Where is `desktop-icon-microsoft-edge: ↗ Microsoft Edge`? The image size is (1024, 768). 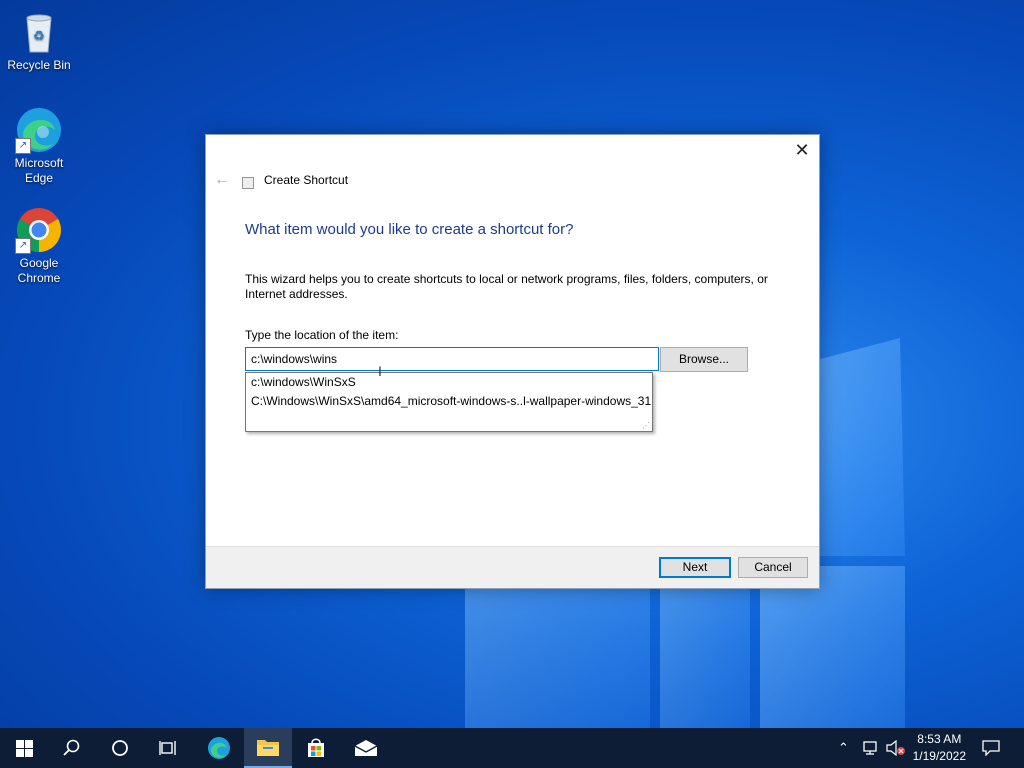 desktop-icon-microsoft-edge: ↗ Microsoft Edge is located at coordinates (39, 146).